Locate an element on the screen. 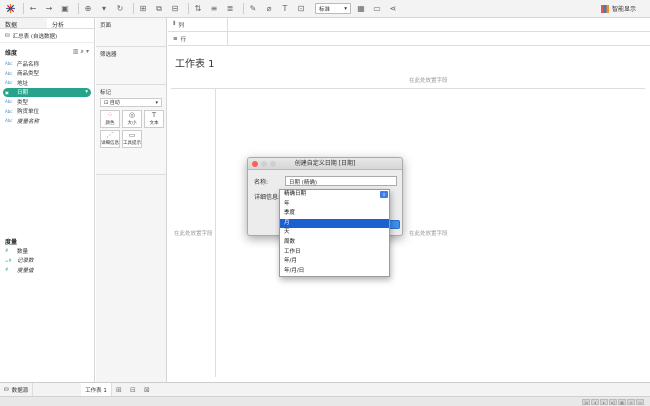 The height and width of the screenshot is (406, 650). dropdown-option: 年/月 is located at coordinates (334, 262).